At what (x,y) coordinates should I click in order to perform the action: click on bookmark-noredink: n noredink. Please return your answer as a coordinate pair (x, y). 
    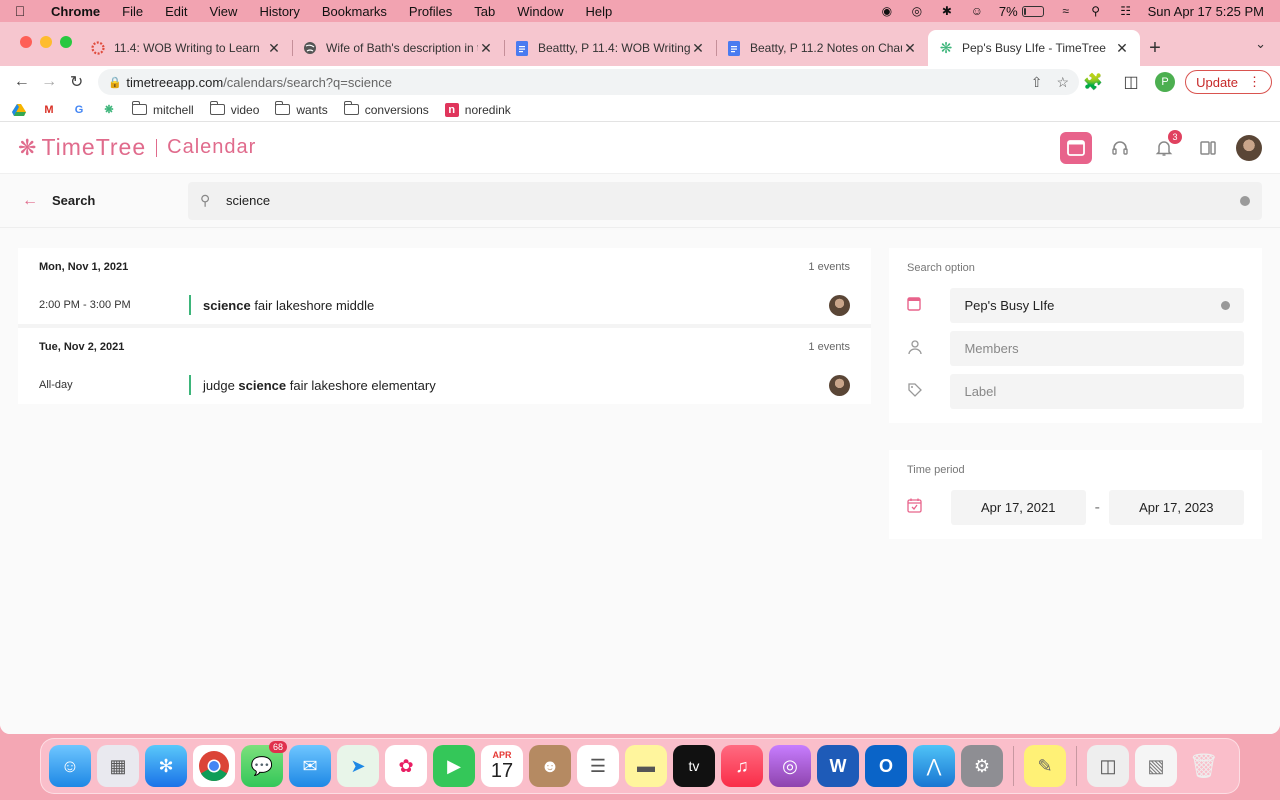
    Looking at the image, I should click on (477, 109).